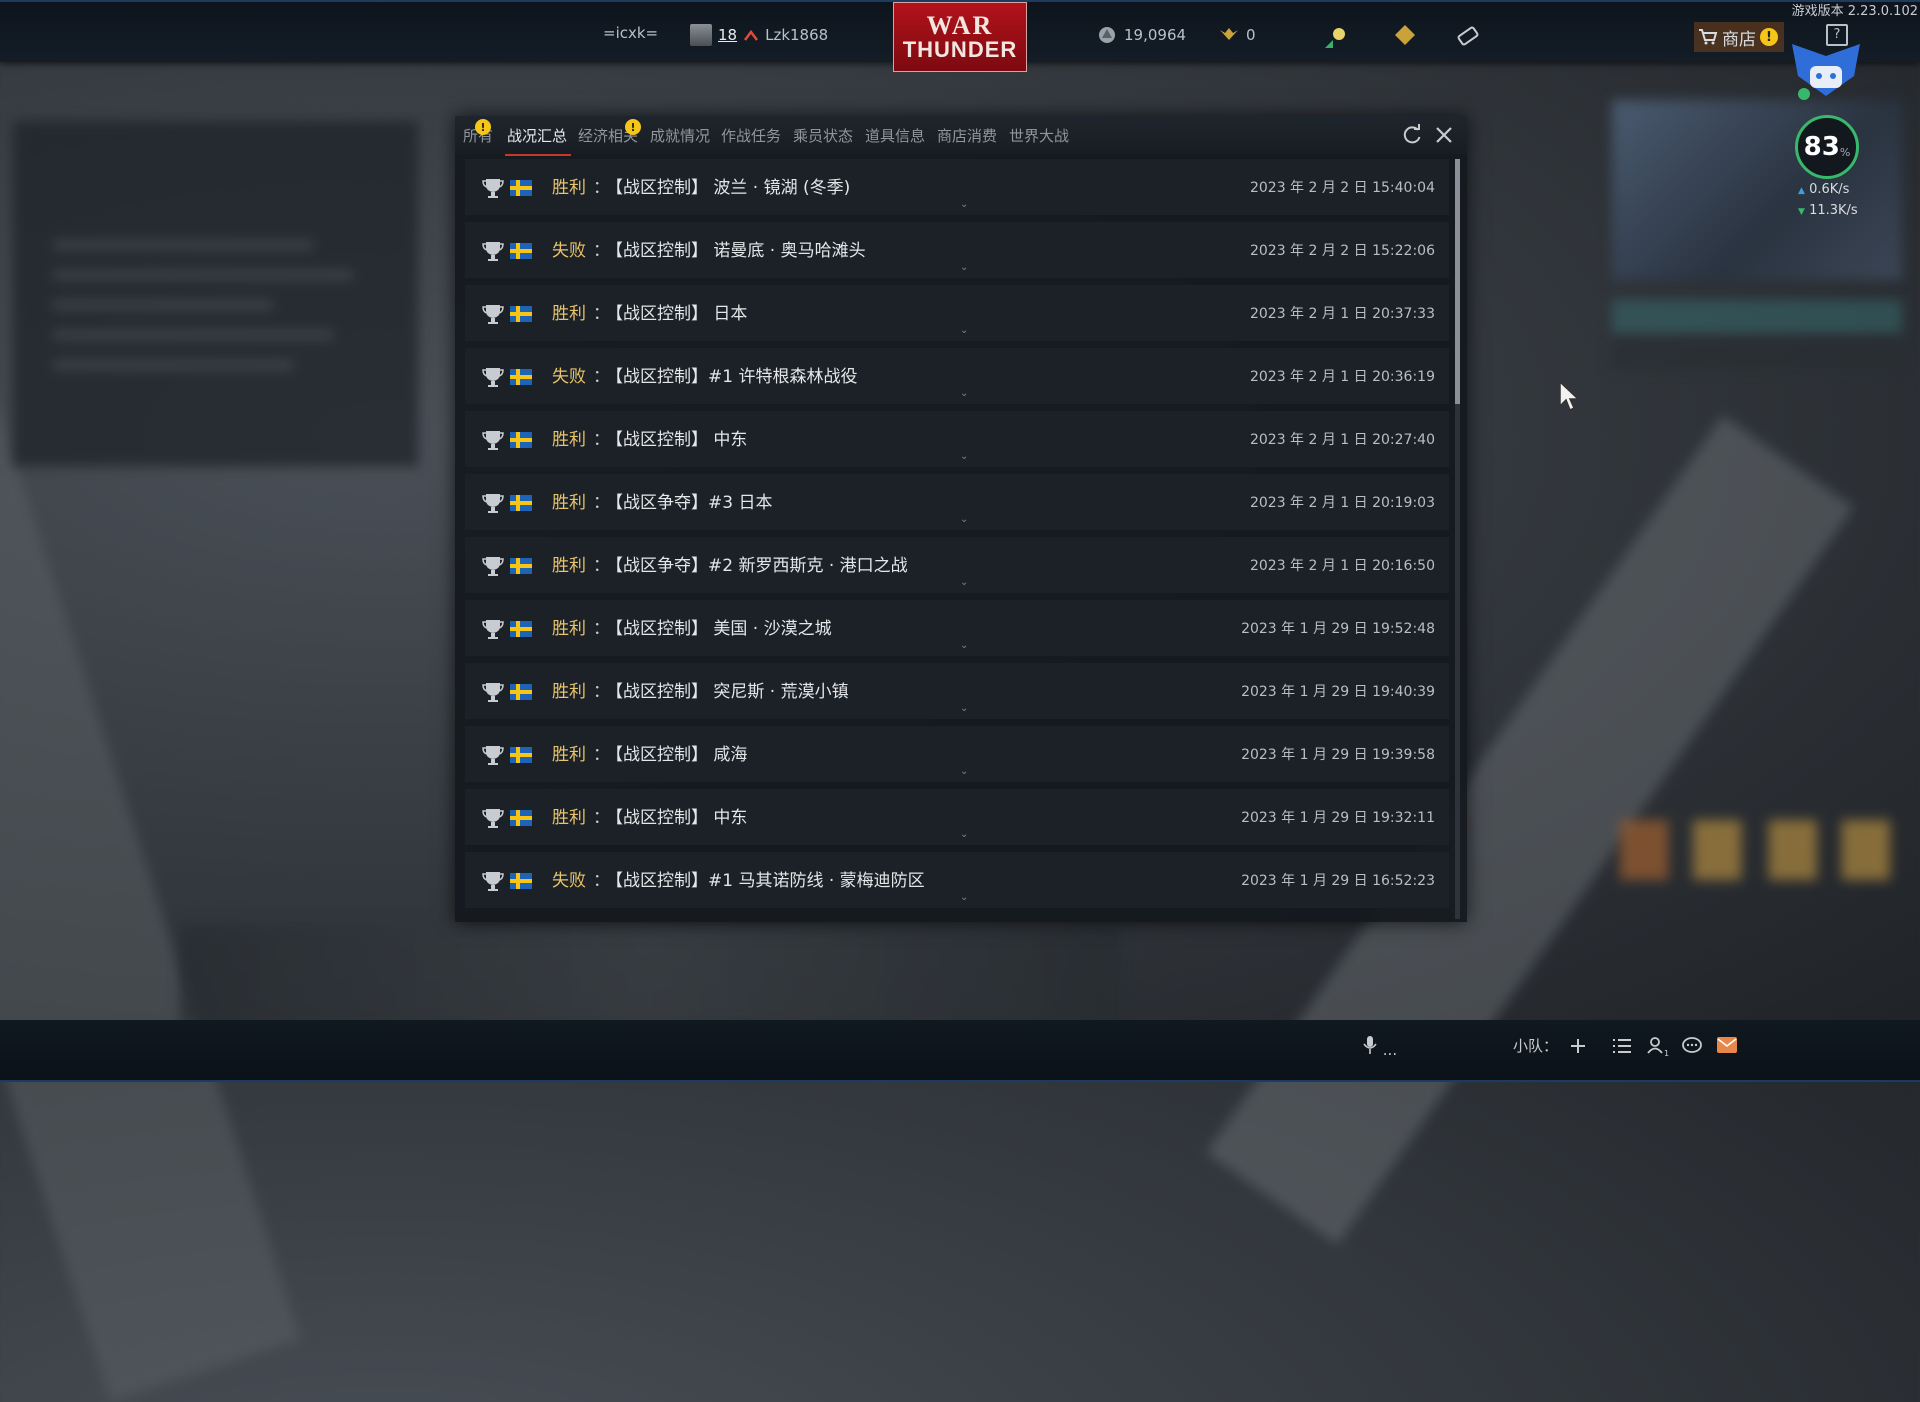  What do you see at coordinates (1336, 37) in the screenshot?
I see `lightbulb-icon` at bounding box center [1336, 37].